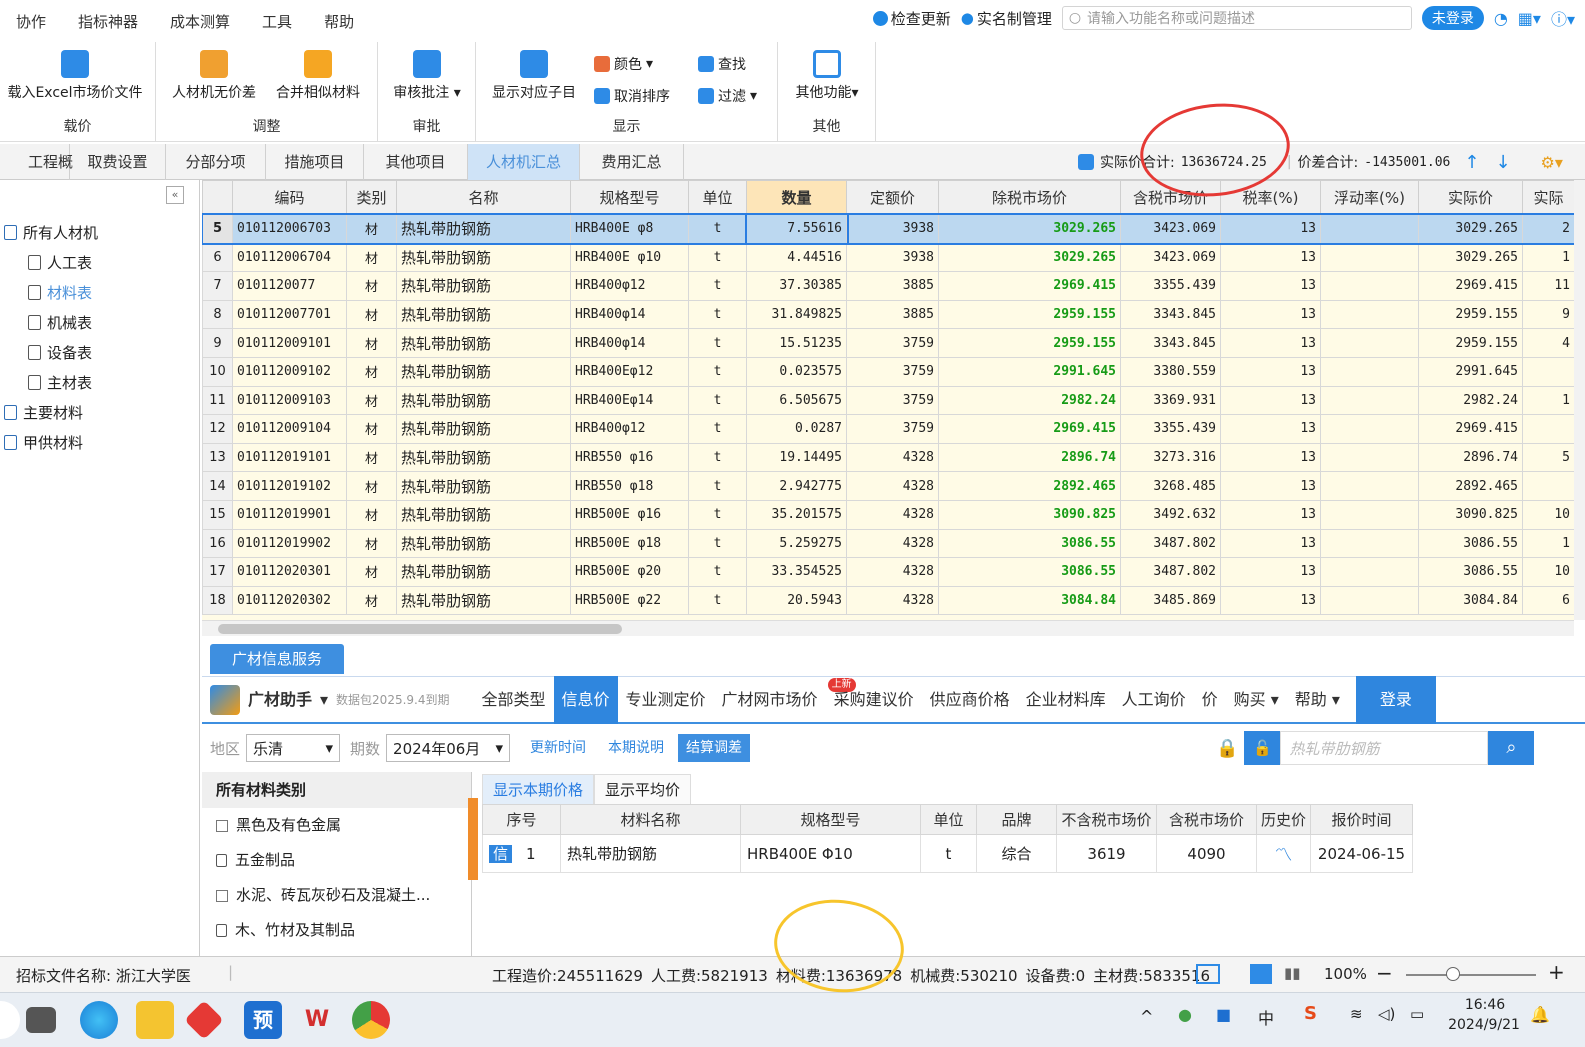  What do you see at coordinates (60, 292) in the screenshot?
I see `tree-item-material: 材料表` at bounding box center [60, 292].